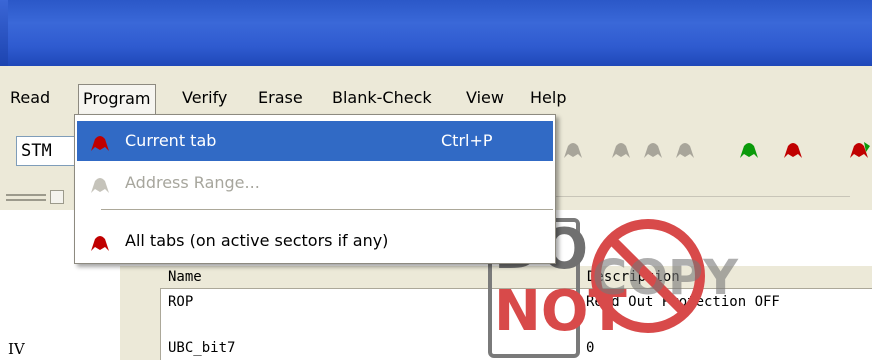 This screenshot has height=360, width=872. Describe the element at coordinates (176, 302) in the screenshot. I see `cell-name-row-1: ROP` at that location.